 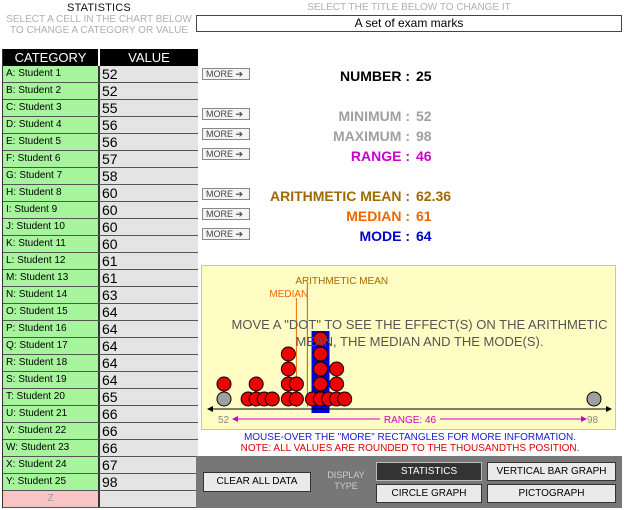 What do you see at coordinates (226, 74) in the screenshot?
I see `more-number-button: MORE ➔` at bounding box center [226, 74].